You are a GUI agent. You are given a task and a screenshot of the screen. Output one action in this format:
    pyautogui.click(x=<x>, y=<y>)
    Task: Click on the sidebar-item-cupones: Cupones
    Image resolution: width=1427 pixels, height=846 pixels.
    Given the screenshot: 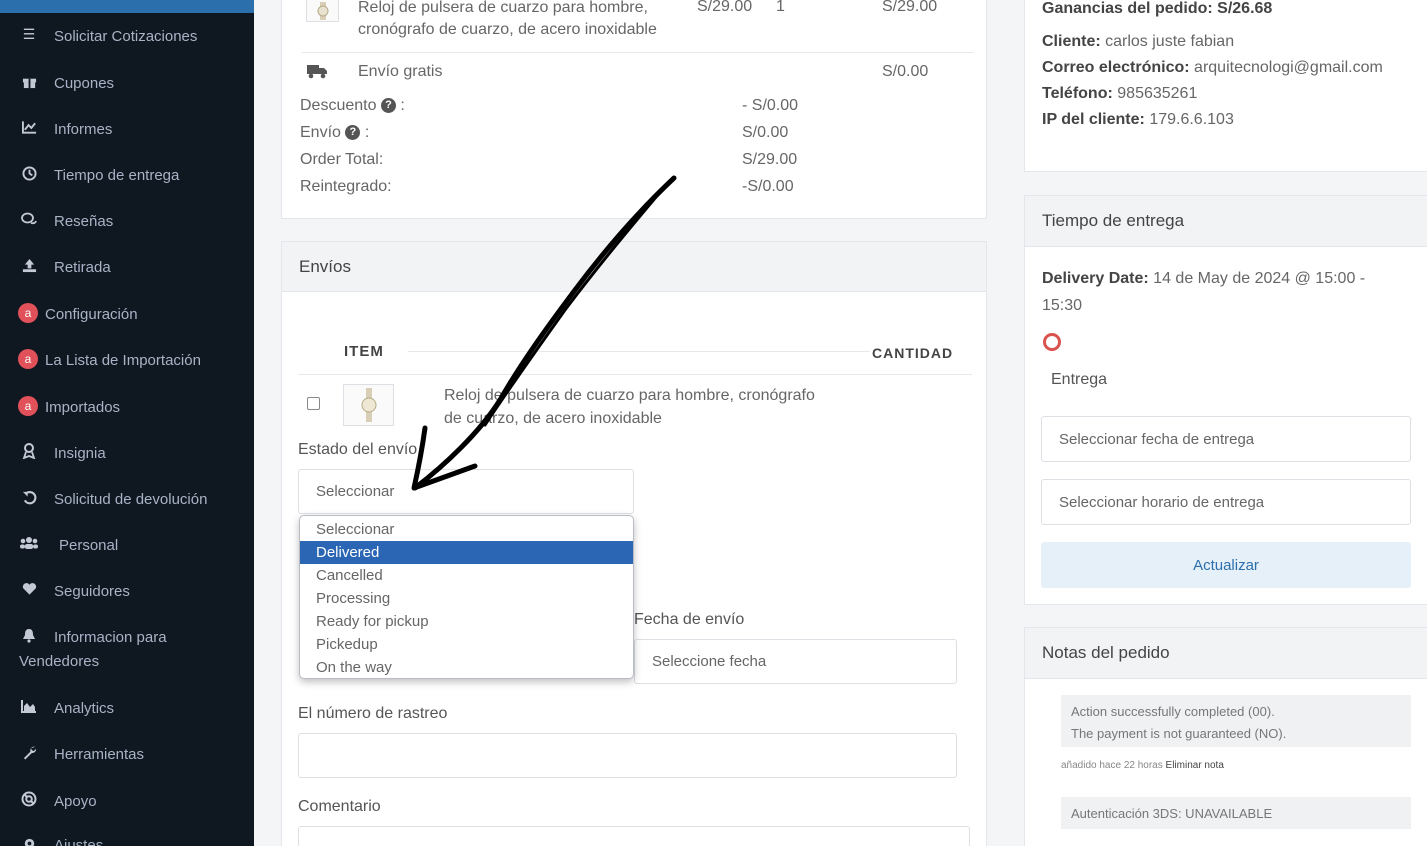 What is the action you would take?
    pyautogui.click(x=133, y=84)
    